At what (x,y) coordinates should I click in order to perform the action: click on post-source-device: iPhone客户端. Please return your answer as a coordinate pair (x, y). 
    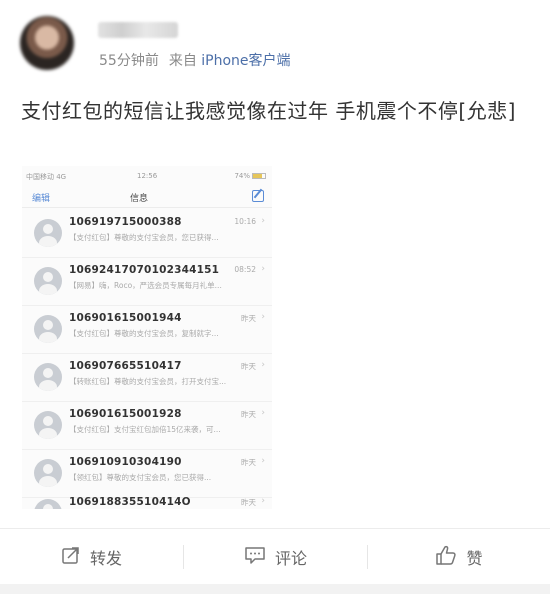
    Looking at the image, I should click on (245, 61).